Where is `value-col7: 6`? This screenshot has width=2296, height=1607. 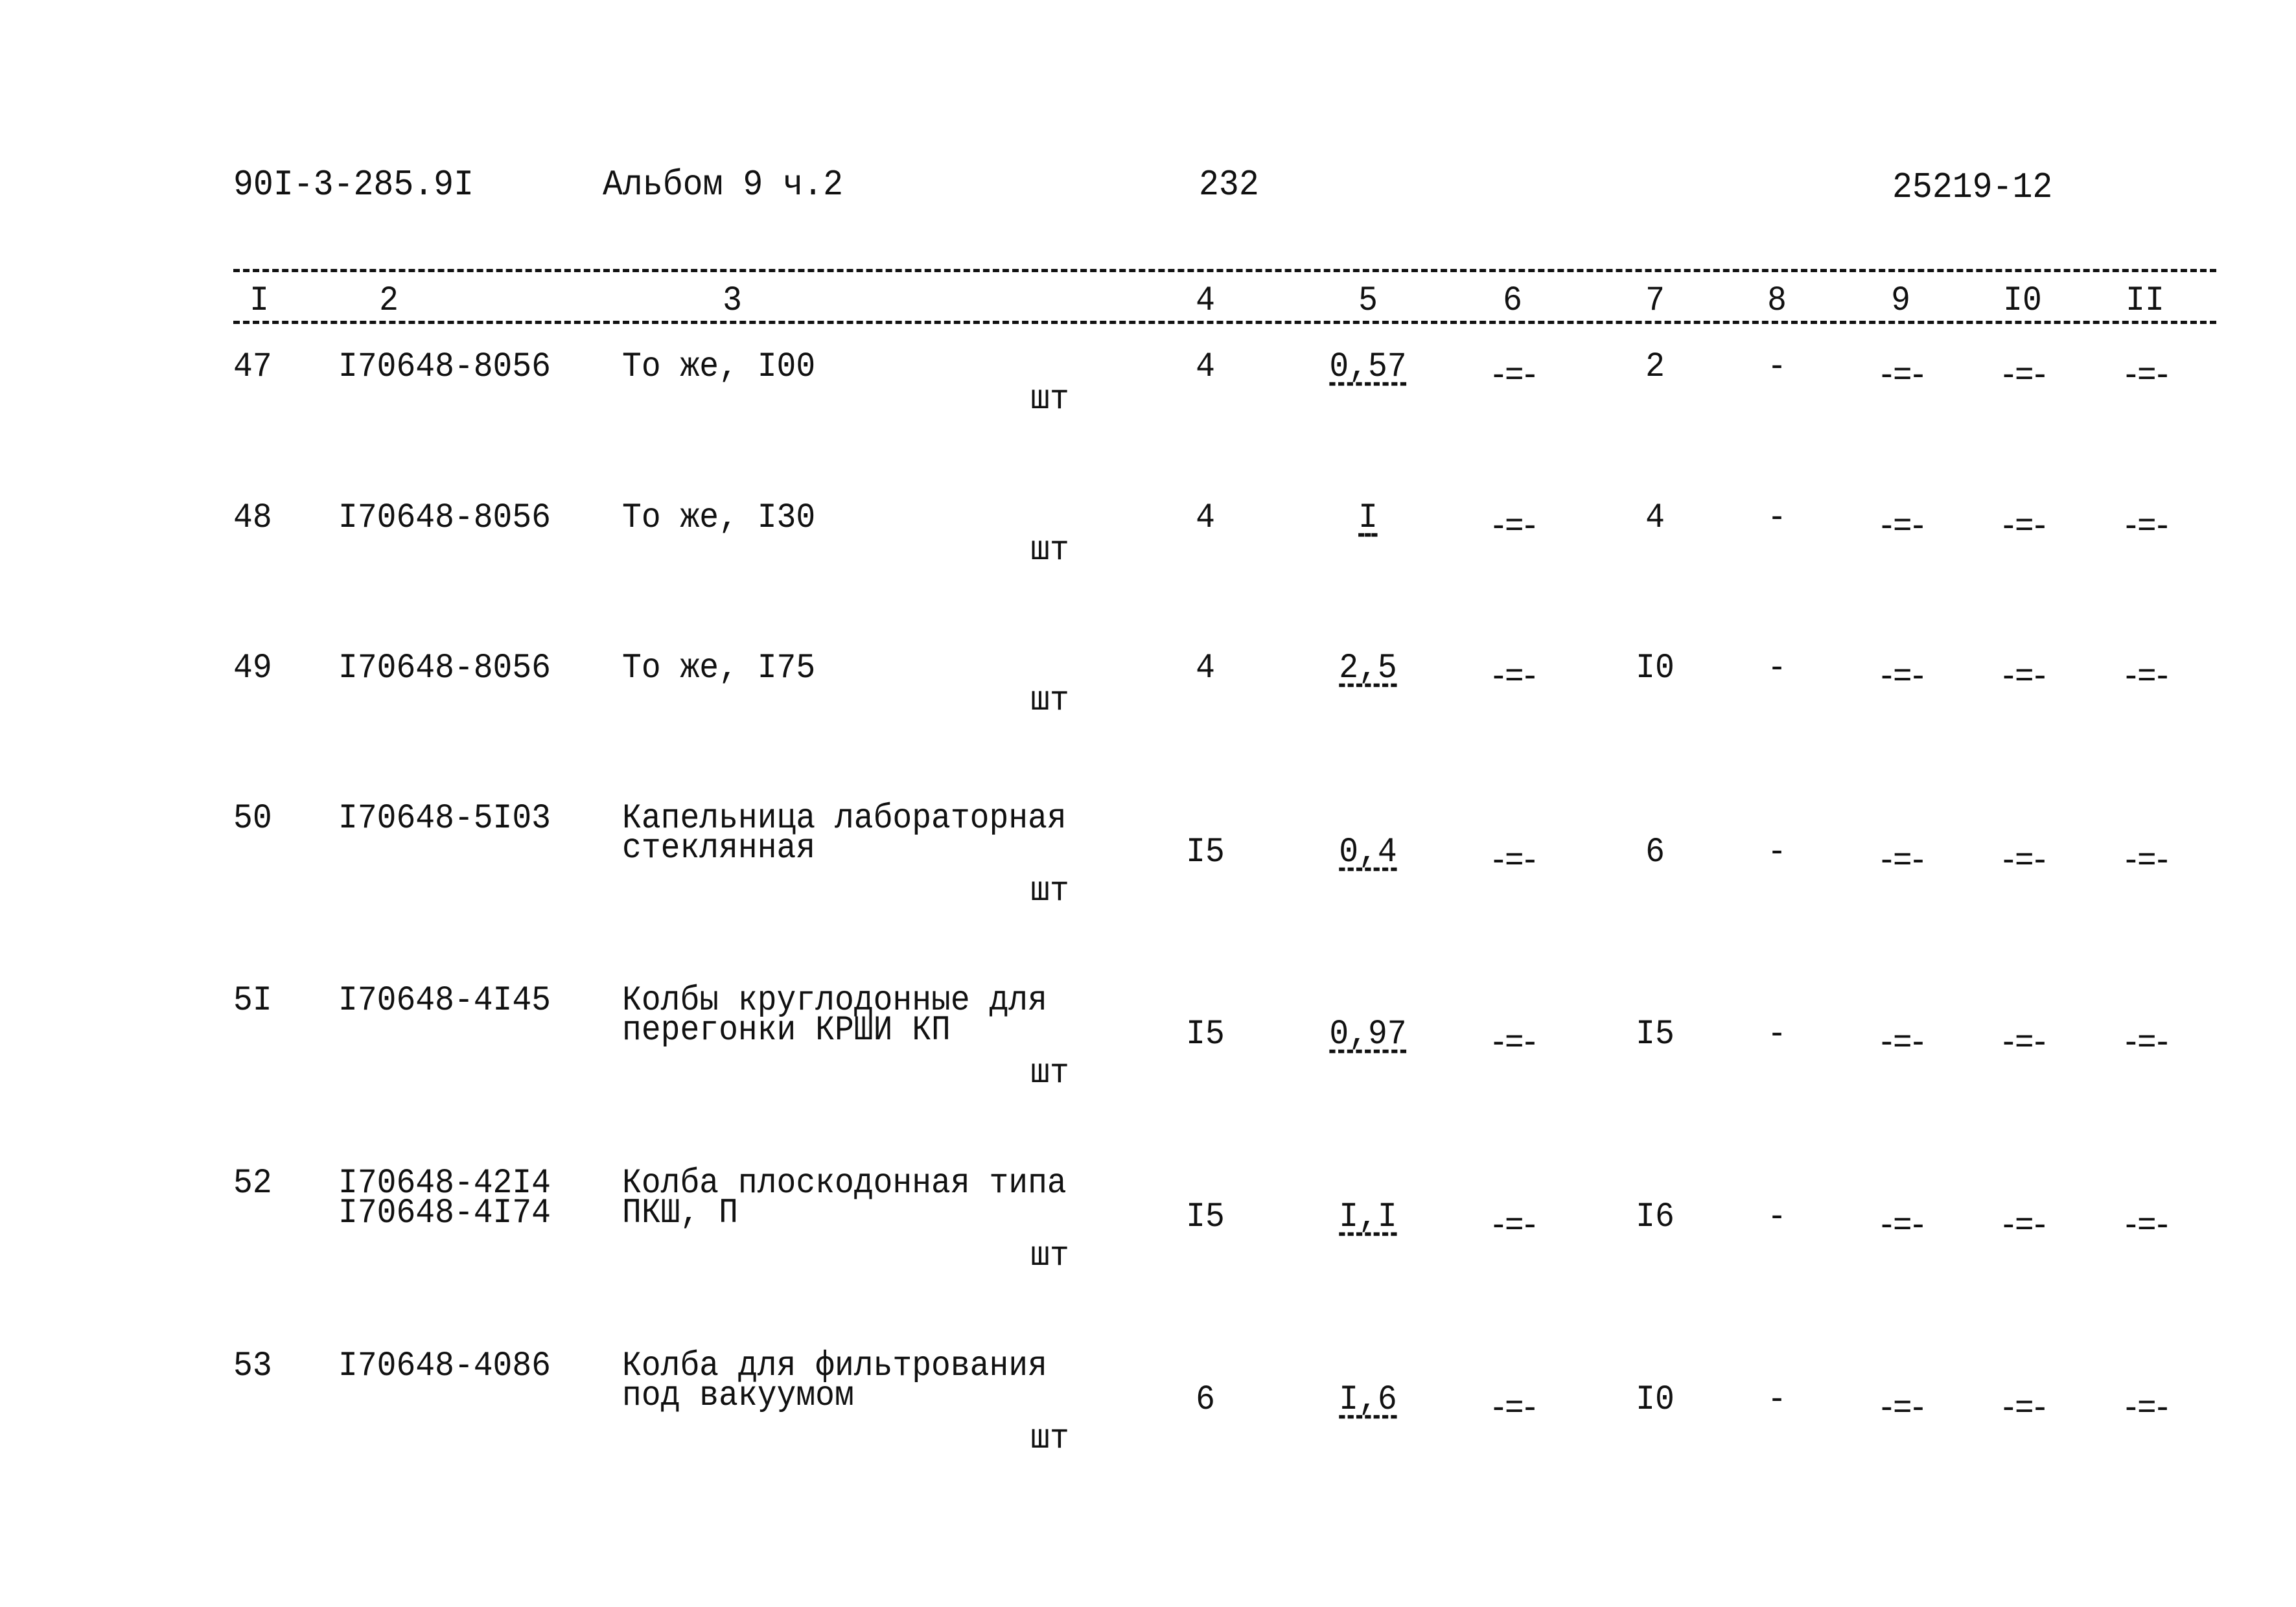
value-col7: 6 is located at coordinates (1655, 852).